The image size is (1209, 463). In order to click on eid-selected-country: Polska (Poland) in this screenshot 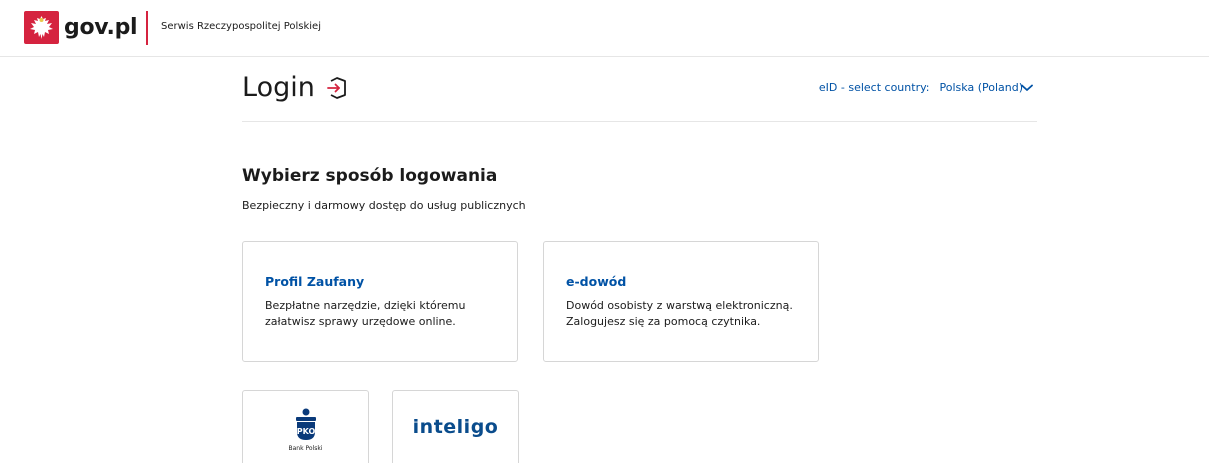, I will do `click(981, 87)`.